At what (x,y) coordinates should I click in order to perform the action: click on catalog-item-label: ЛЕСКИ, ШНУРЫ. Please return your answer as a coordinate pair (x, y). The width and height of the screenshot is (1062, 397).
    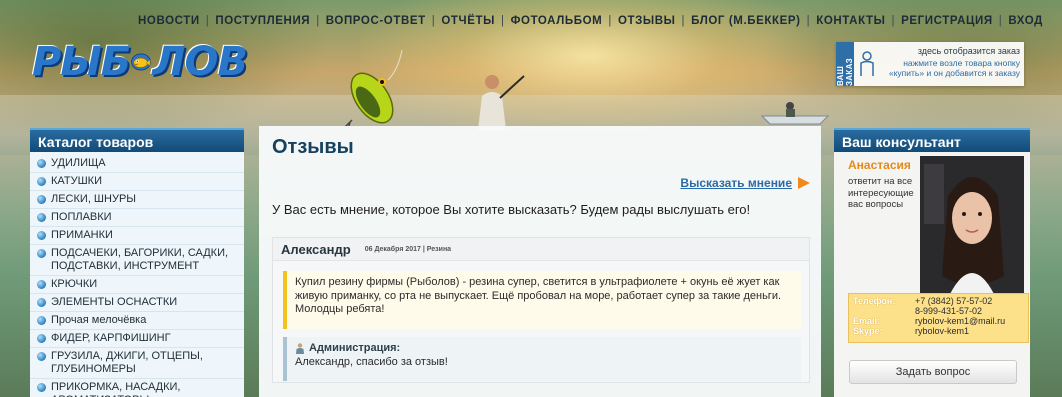
    Looking at the image, I should click on (94, 199).